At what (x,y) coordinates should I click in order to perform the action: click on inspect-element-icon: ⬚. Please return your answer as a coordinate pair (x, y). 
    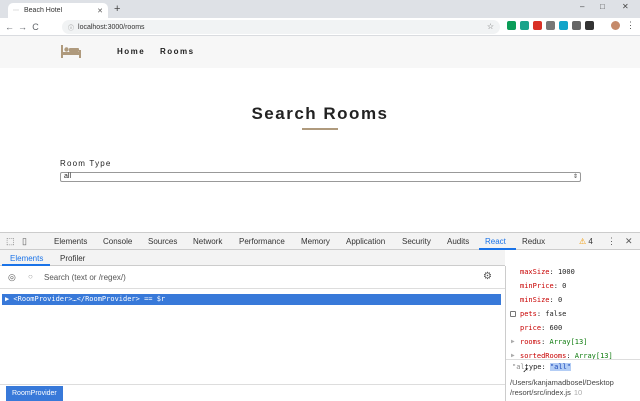
    Looking at the image, I should click on (10, 241).